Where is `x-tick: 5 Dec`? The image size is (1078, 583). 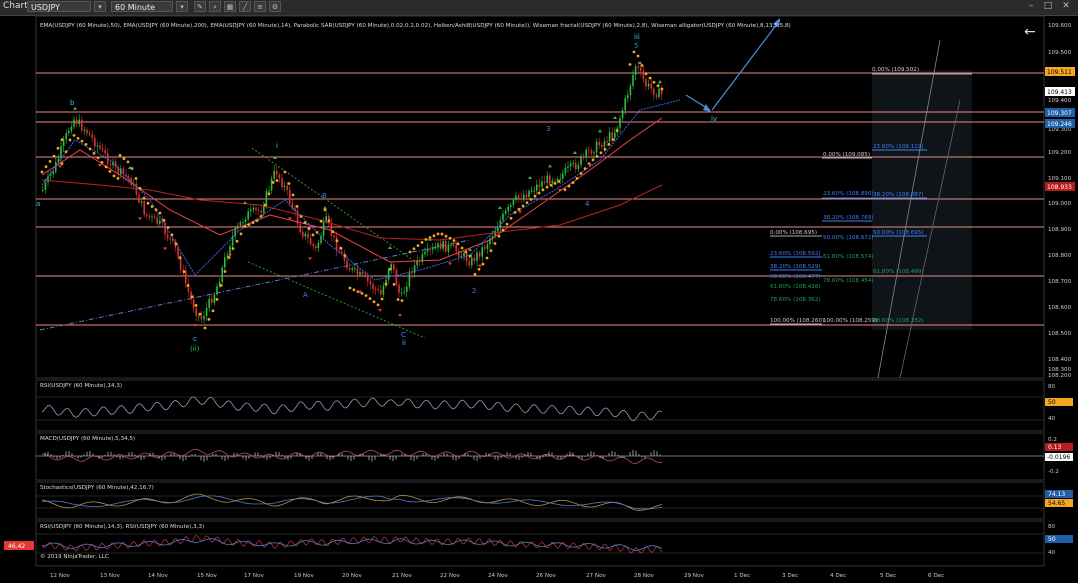 x-tick: 5 Dec is located at coordinates (888, 576).